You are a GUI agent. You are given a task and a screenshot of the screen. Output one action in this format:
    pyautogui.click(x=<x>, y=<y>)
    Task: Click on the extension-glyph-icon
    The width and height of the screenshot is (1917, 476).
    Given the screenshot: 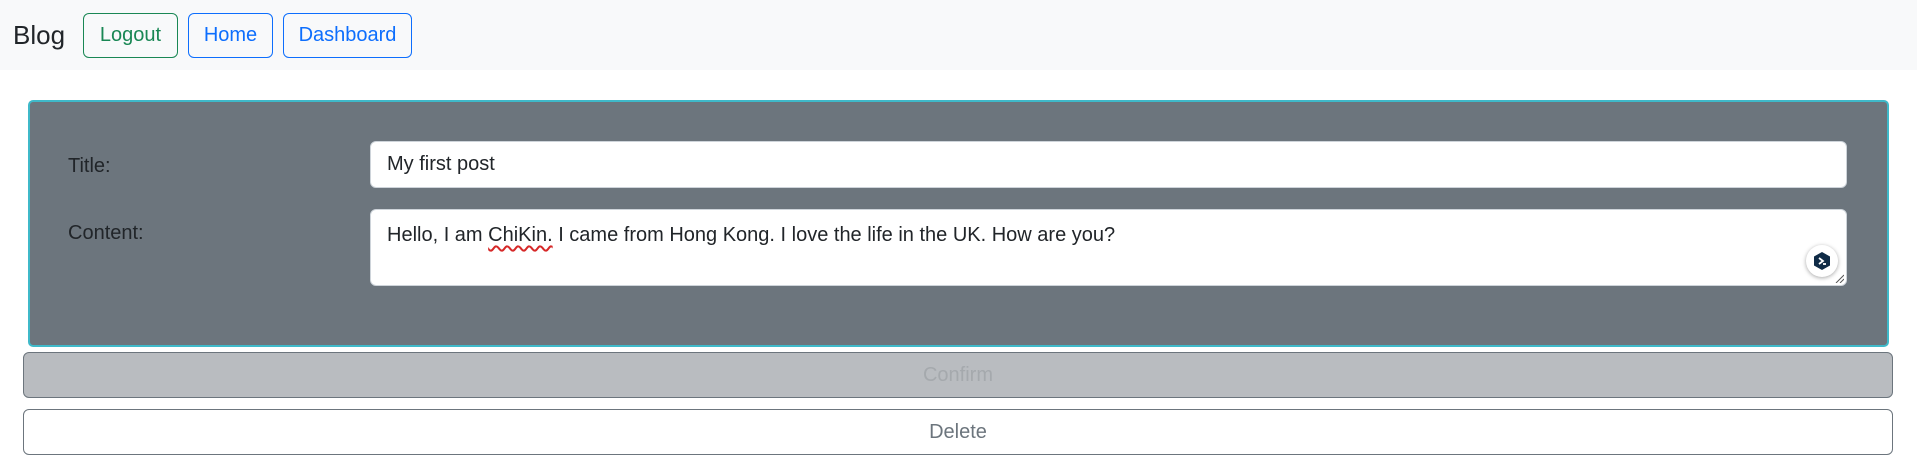 What is the action you would take?
    pyautogui.click(x=1822, y=261)
    